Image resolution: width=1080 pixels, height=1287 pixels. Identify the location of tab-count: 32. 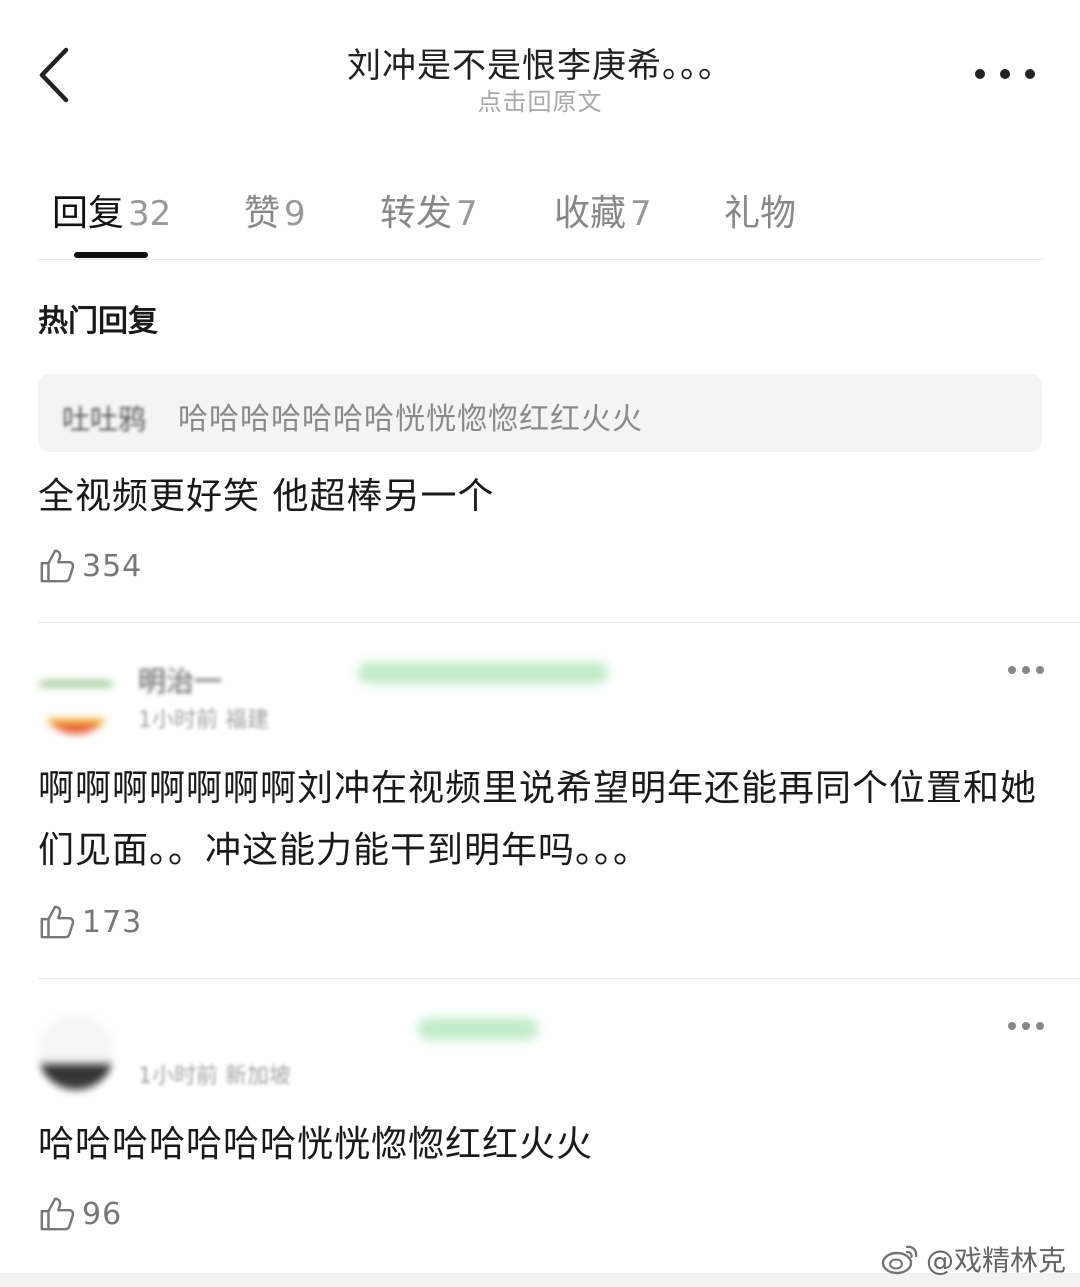
(150, 214).